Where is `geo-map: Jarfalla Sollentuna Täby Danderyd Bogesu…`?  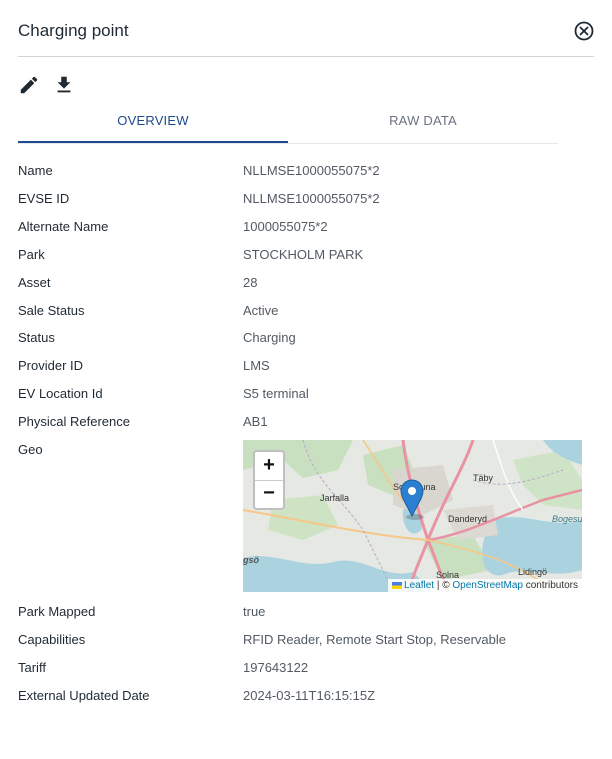 geo-map: Jarfalla Sollentuna Täby Danderyd Bogesu… is located at coordinates (412, 516).